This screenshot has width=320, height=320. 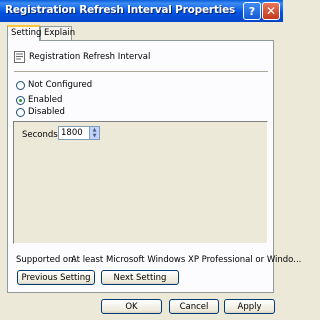 I want to click on previous-setting-button: Previous Setting, so click(x=56, y=277).